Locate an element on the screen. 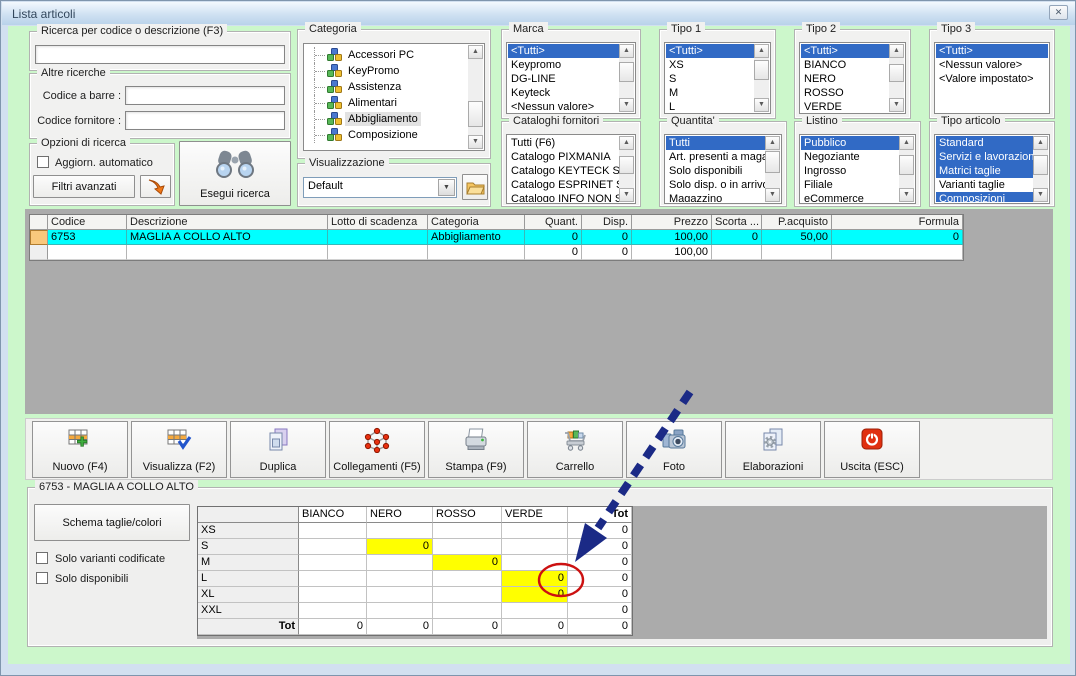  list-item: Catalogo INFO NON S is located at coordinates (563, 197).